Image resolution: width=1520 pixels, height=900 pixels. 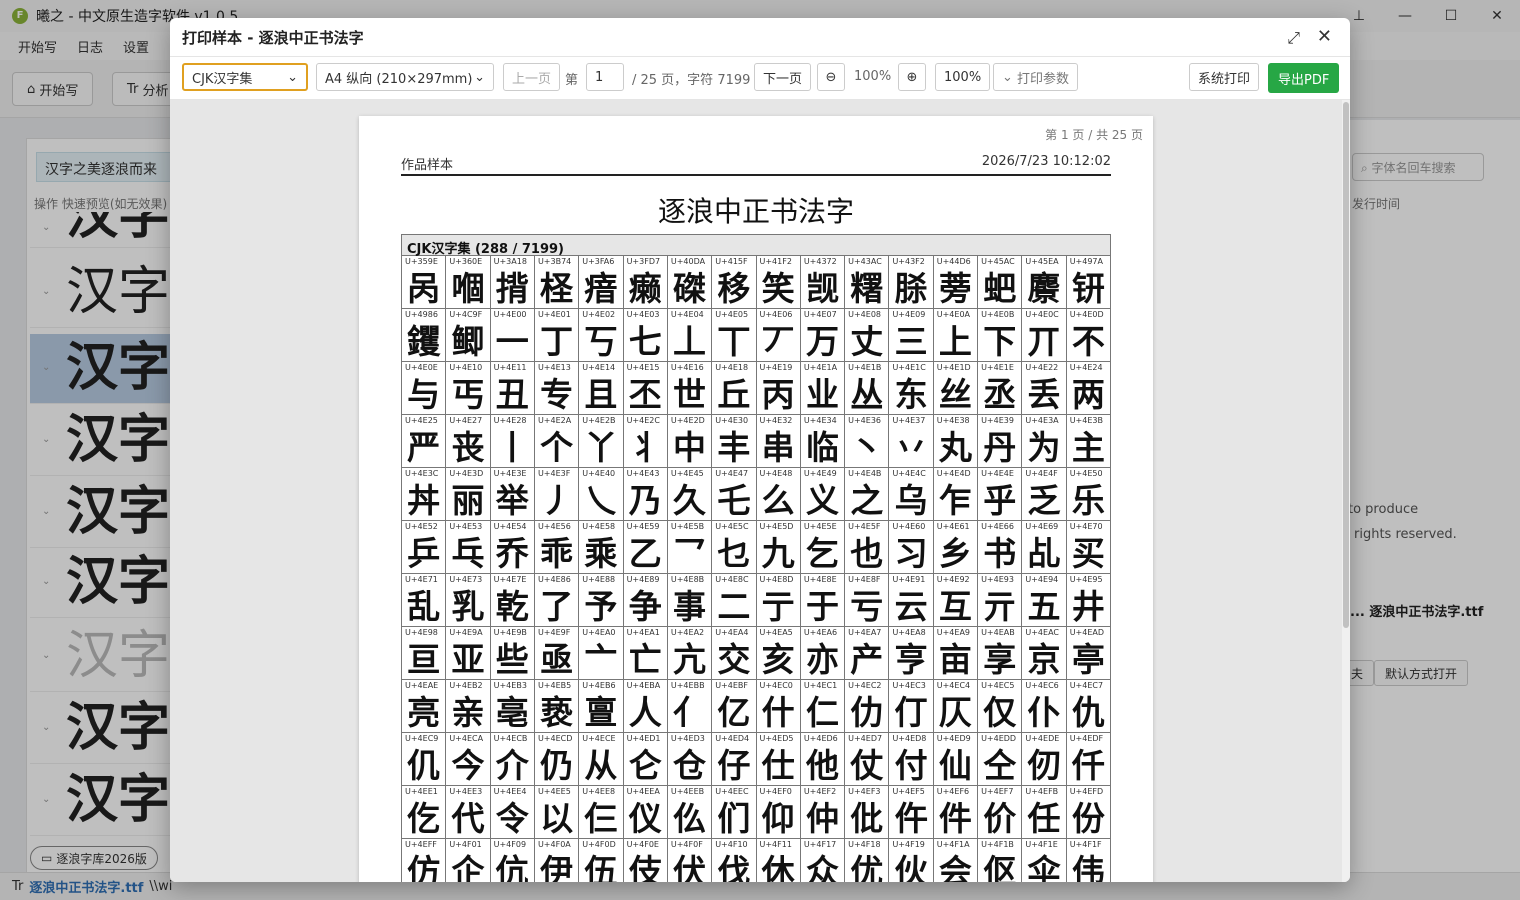 I want to click on zoom-in-icon: ⊕, so click(x=912, y=77).